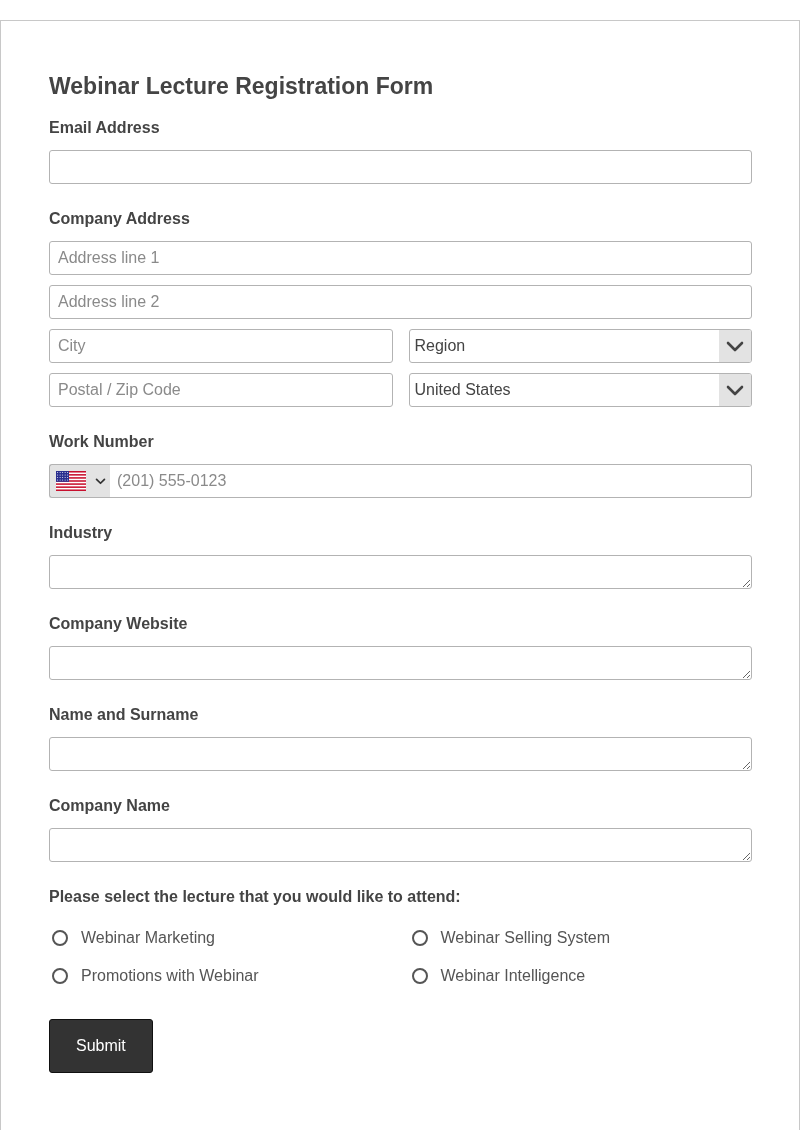  What do you see at coordinates (513, 976) in the screenshot?
I see `radio-label: Webinar Intelligence` at bounding box center [513, 976].